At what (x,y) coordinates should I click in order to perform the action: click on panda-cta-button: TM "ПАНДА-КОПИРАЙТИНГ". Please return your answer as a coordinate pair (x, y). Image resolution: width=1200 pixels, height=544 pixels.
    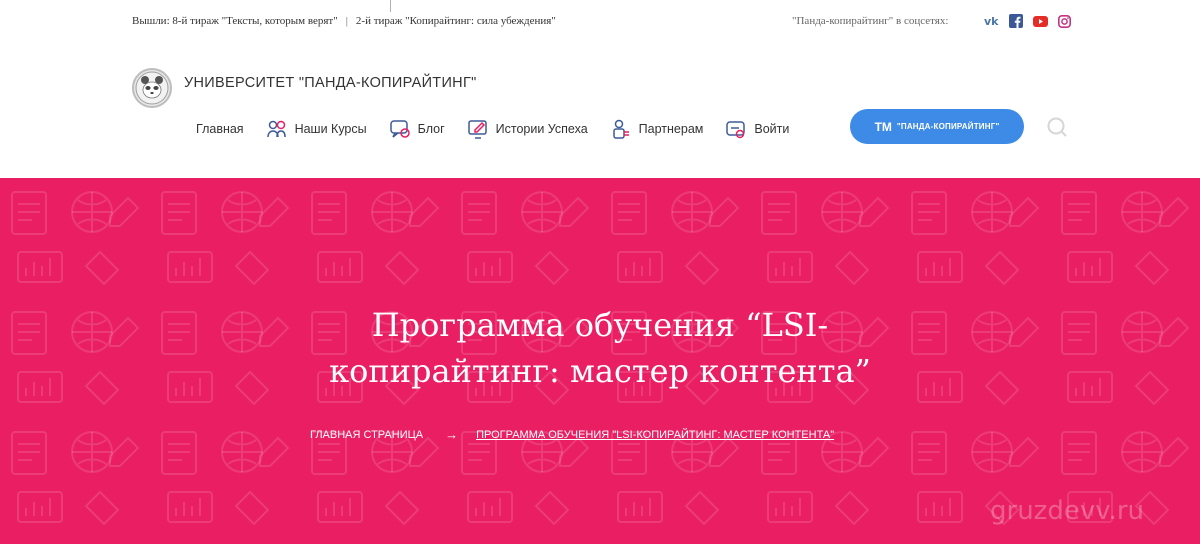
    Looking at the image, I should click on (937, 126).